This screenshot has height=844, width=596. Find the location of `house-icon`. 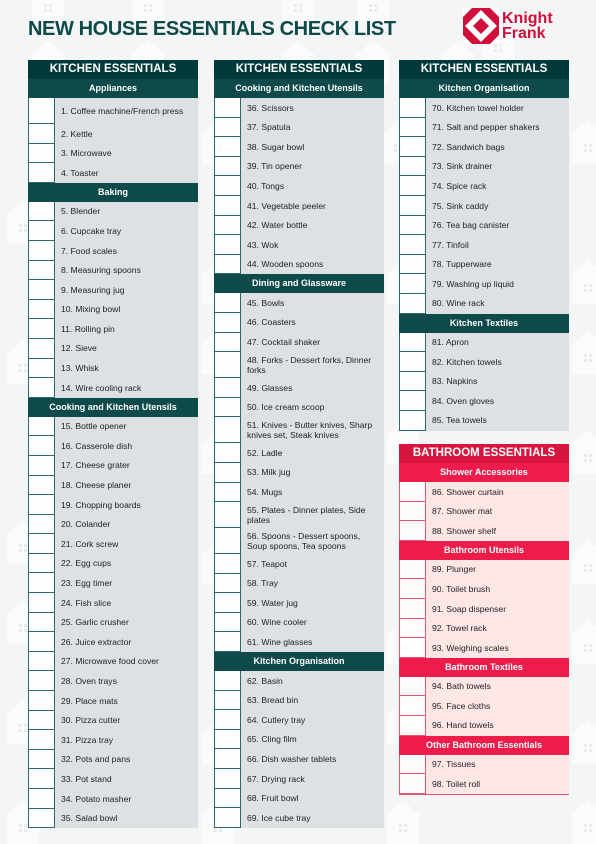

house-icon is located at coordinates (583, 742).